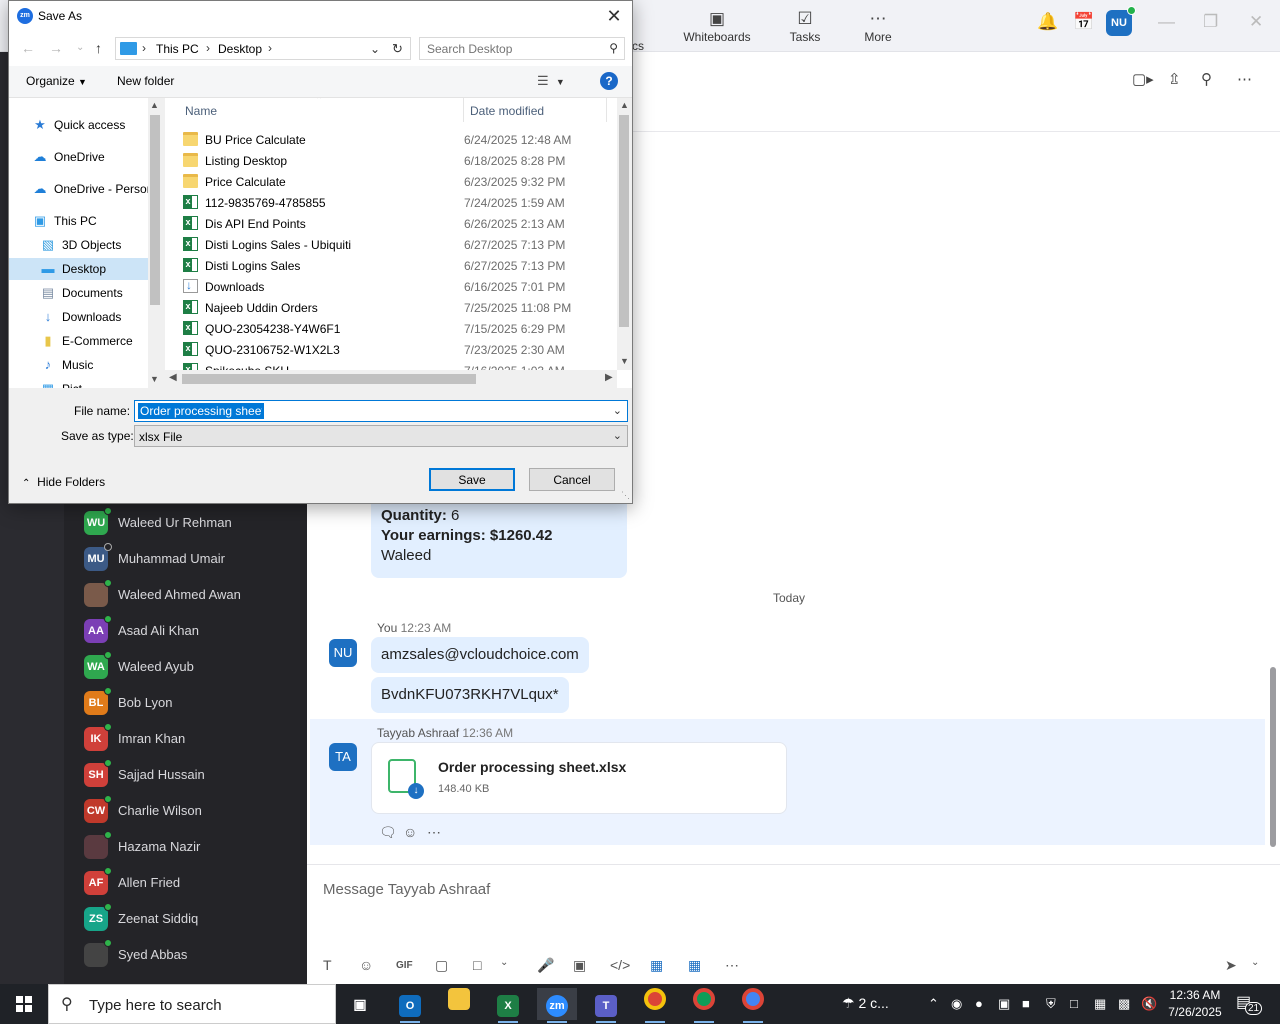 Image resolution: width=1280 pixels, height=1024 pixels. Describe the element at coordinates (391, 379) in the screenshot. I see `file-list-horizontal-scrollbar: ◀ ▶` at that location.